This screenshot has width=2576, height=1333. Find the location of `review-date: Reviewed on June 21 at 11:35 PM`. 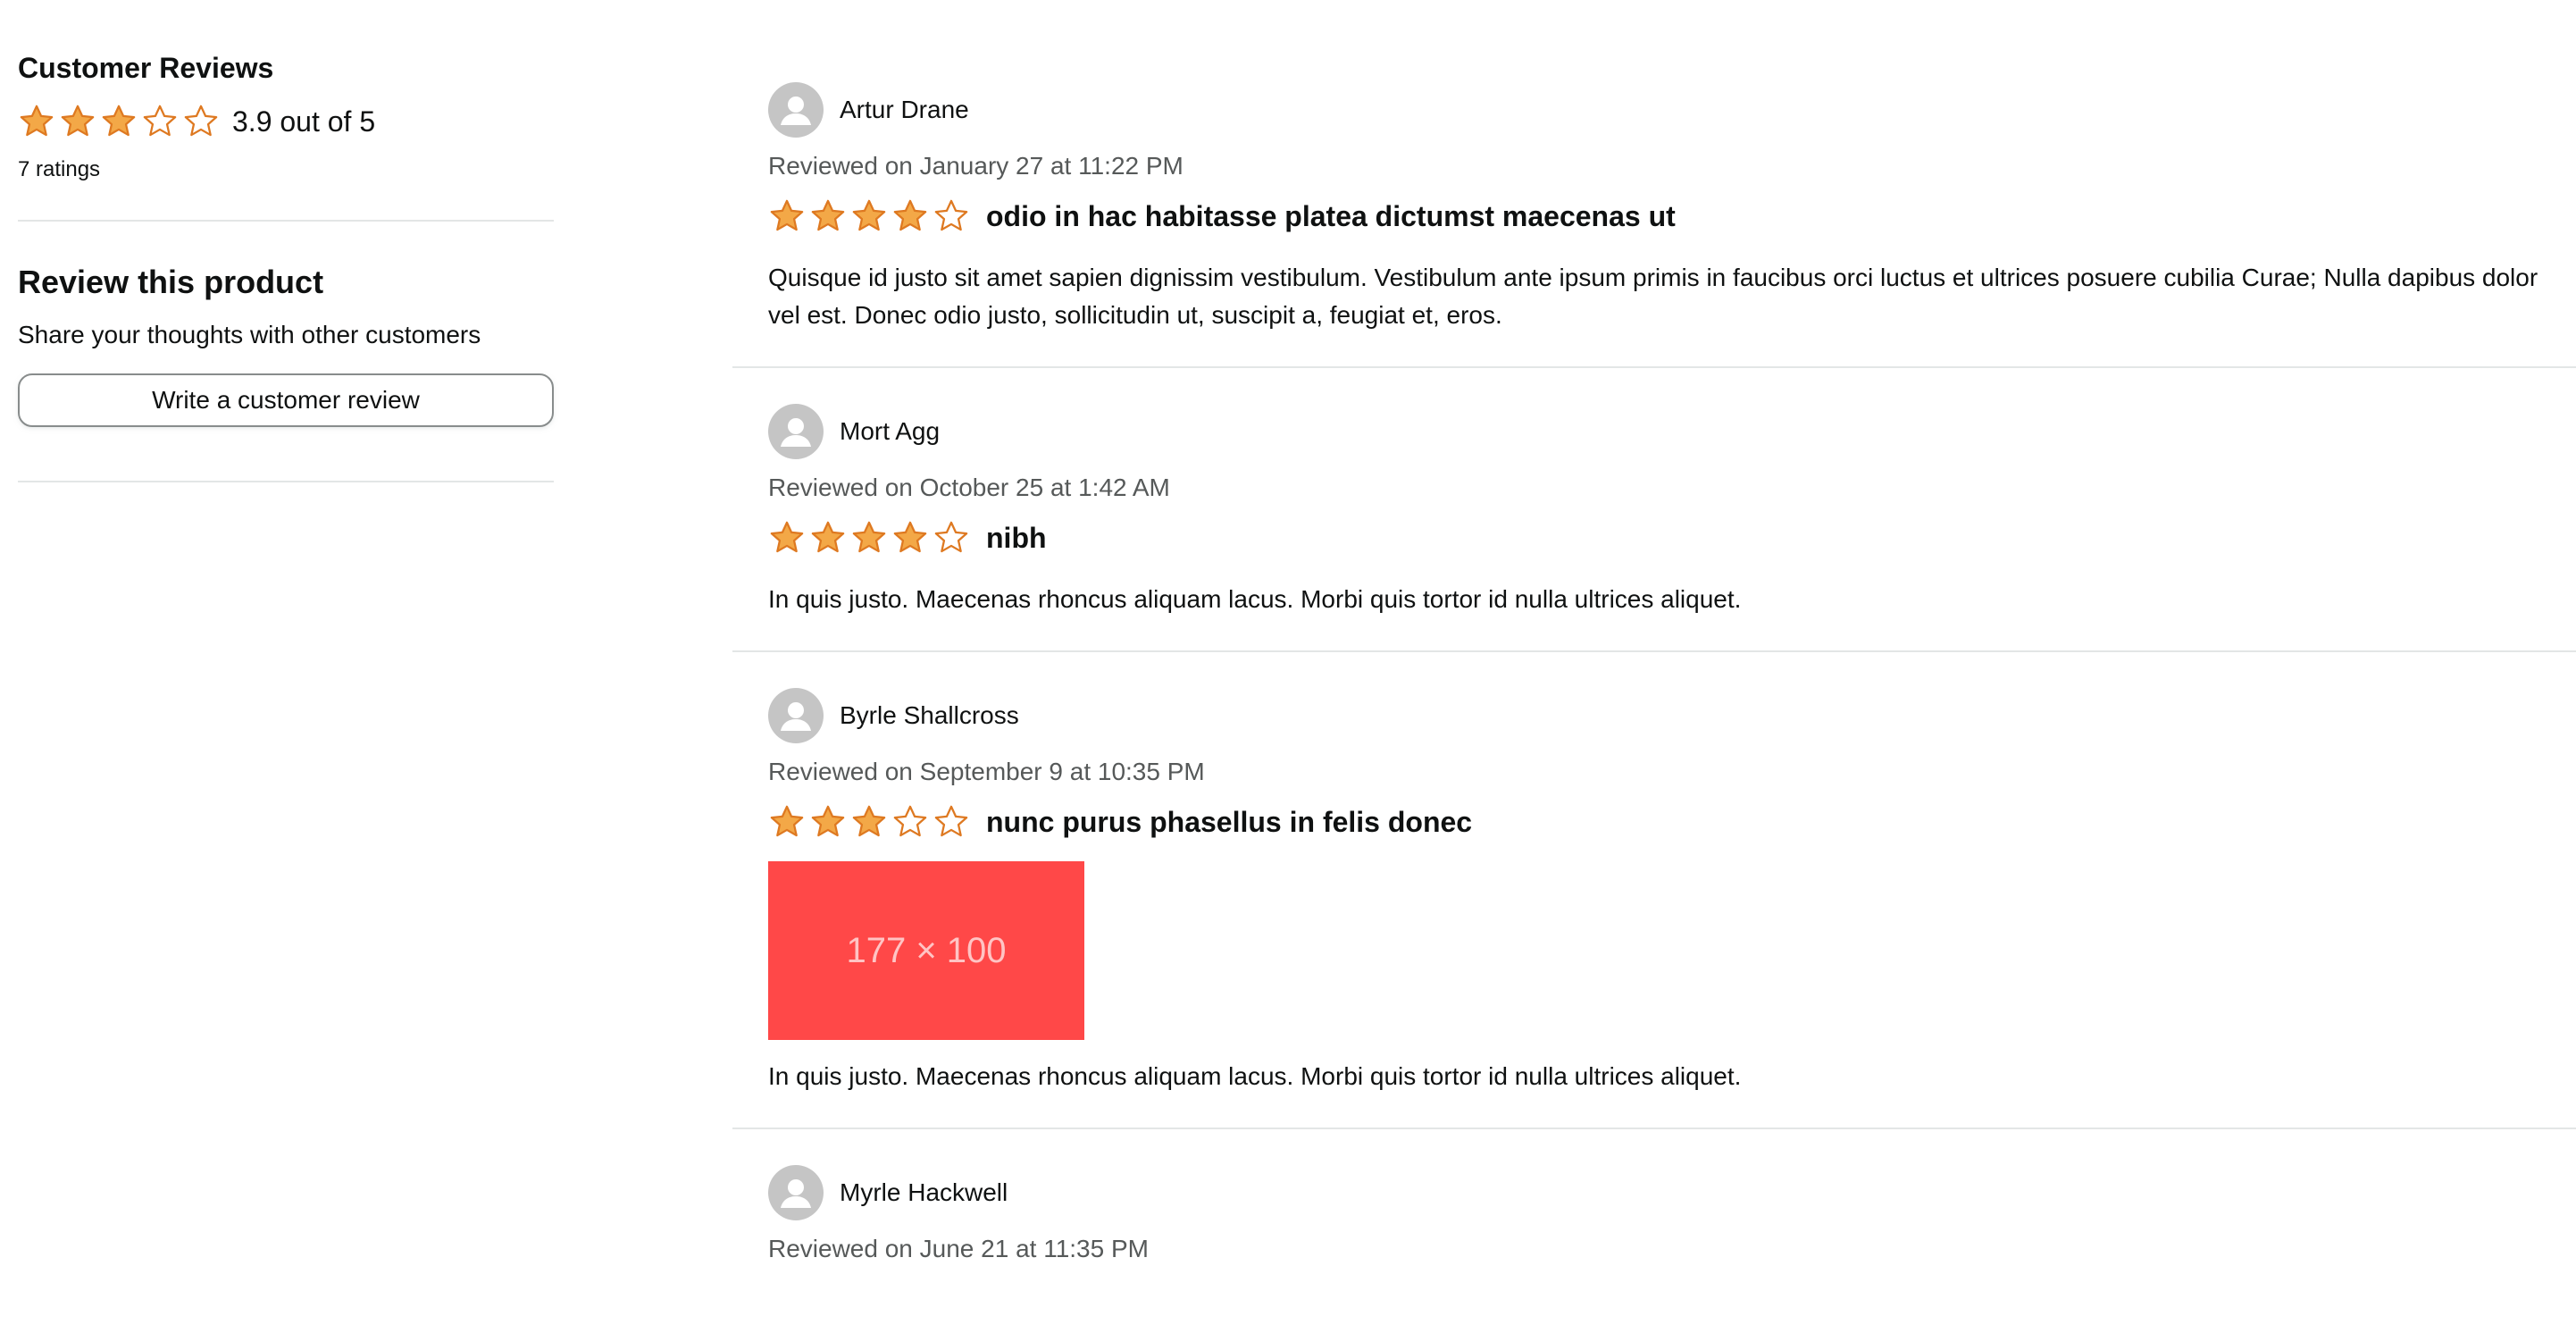

review-date: Reviewed on June 21 at 11:35 PM is located at coordinates (959, 1248).